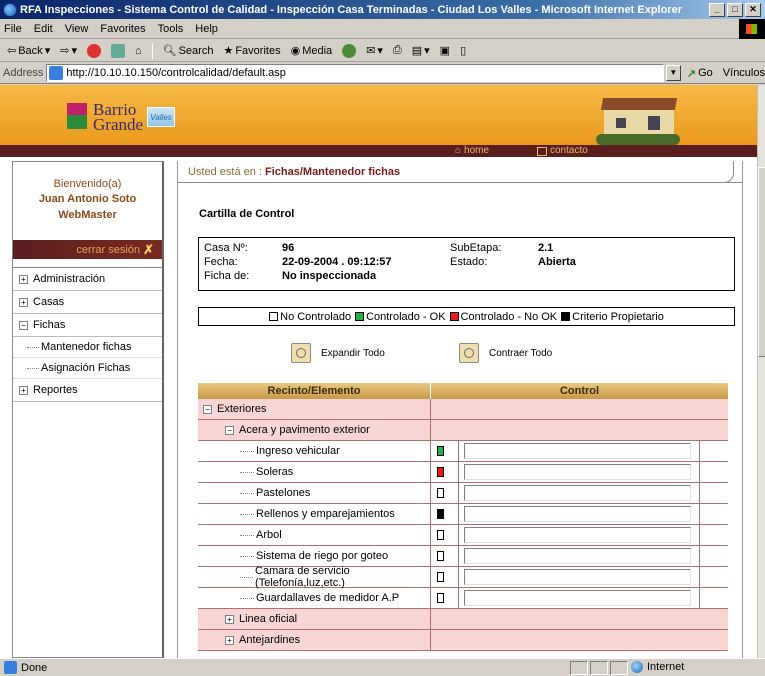 This screenshot has width=765, height=676. I want to click on user-name: Juan Antonio Soto, so click(87, 199).